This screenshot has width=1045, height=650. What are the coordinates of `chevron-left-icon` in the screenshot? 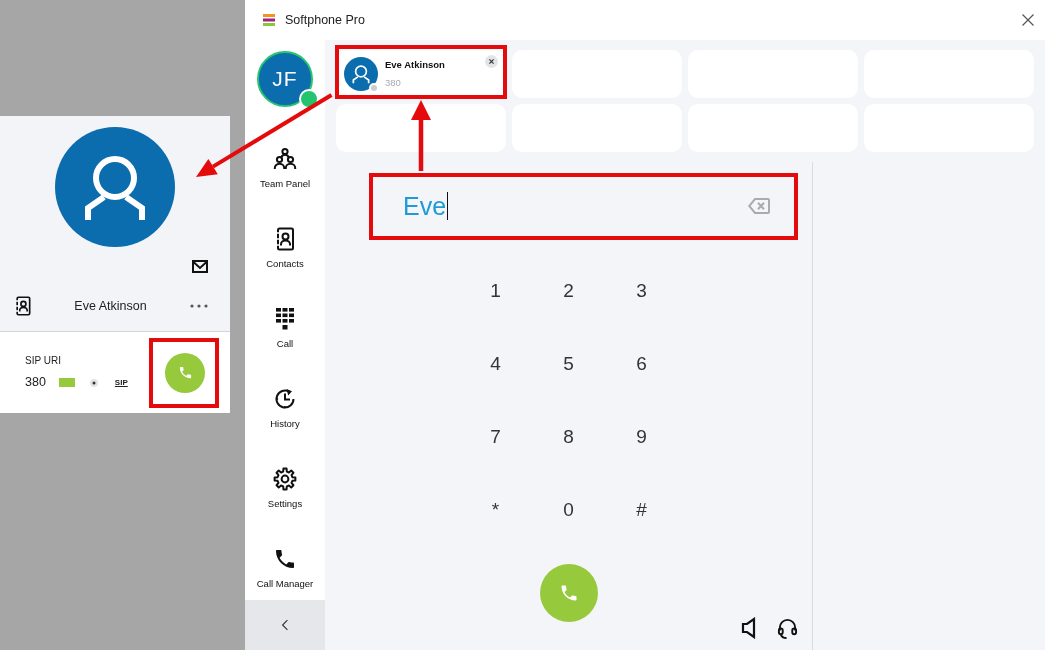 It's located at (285, 625).